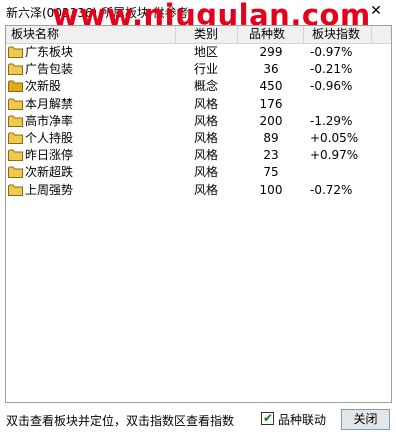  I want to click on sector-count: 299, so click(271, 52).